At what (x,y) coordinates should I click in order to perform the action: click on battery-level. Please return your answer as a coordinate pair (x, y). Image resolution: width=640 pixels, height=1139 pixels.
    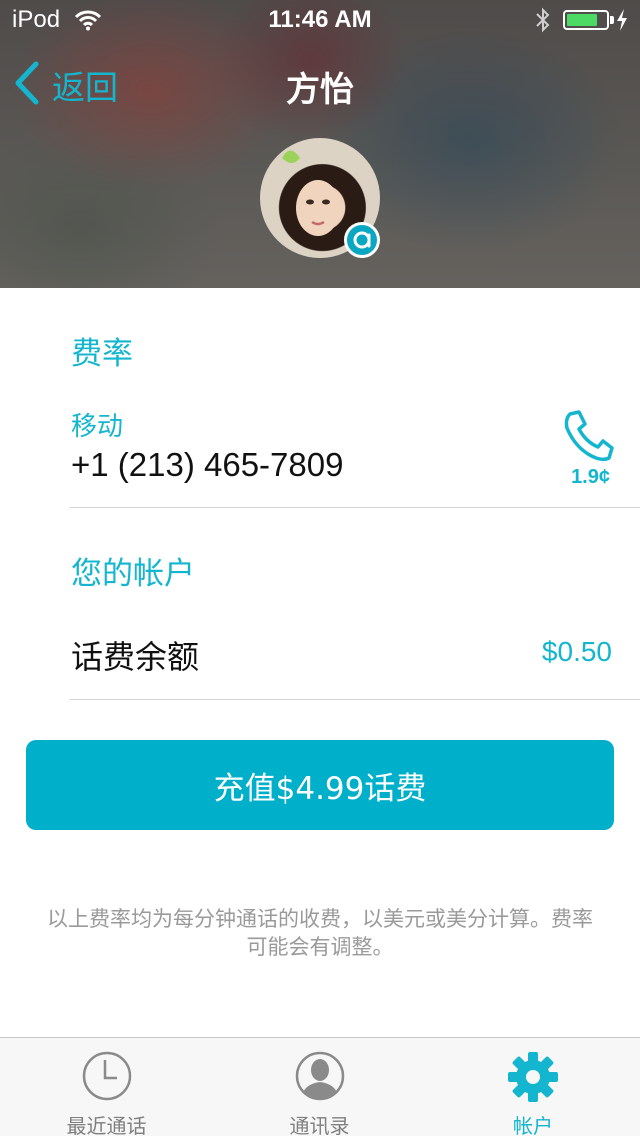
    Looking at the image, I should click on (582, 20).